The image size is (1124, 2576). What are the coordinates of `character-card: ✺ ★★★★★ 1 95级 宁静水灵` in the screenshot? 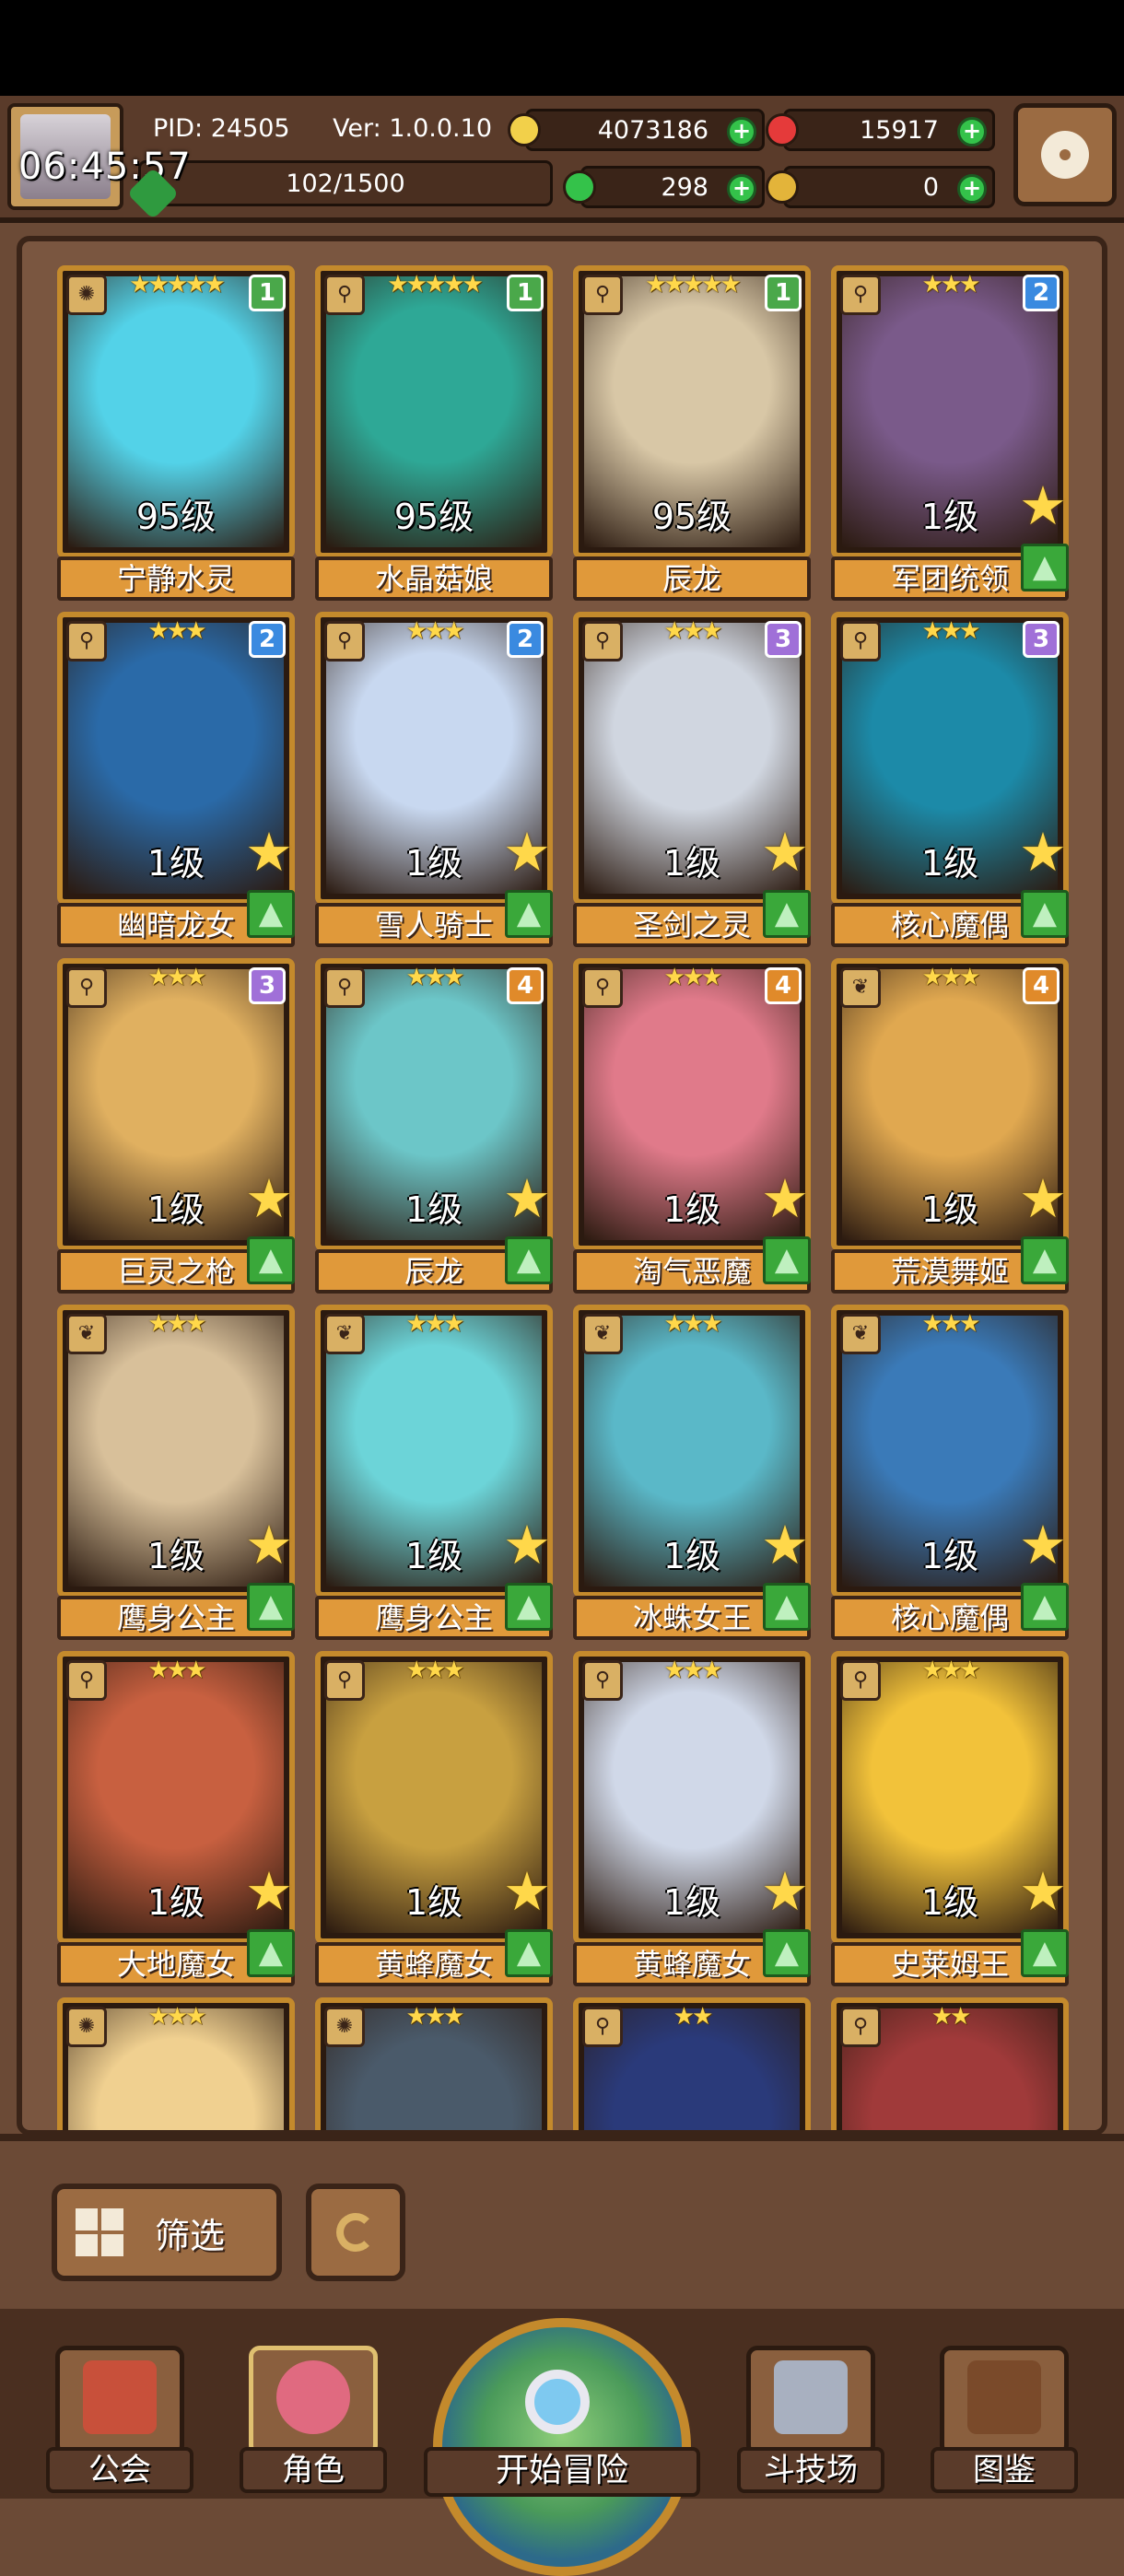 It's located at (176, 433).